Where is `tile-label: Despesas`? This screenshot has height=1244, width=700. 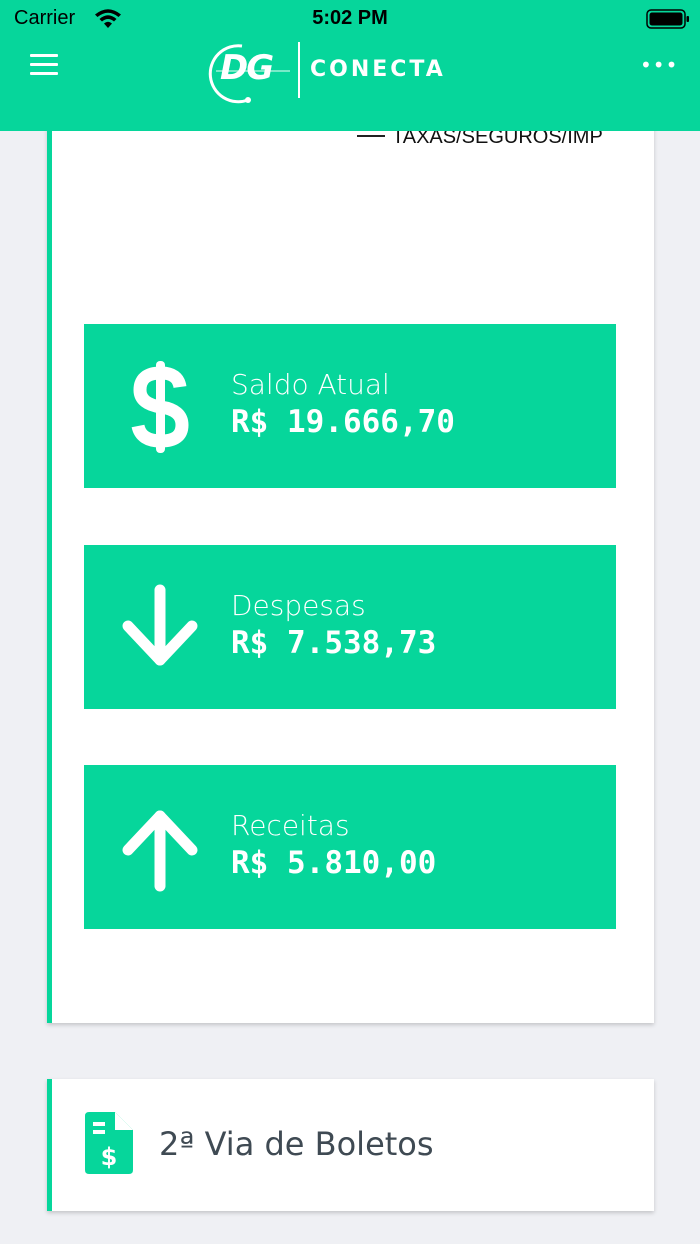 tile-label: Despesas is located at coordinates (298, 605).